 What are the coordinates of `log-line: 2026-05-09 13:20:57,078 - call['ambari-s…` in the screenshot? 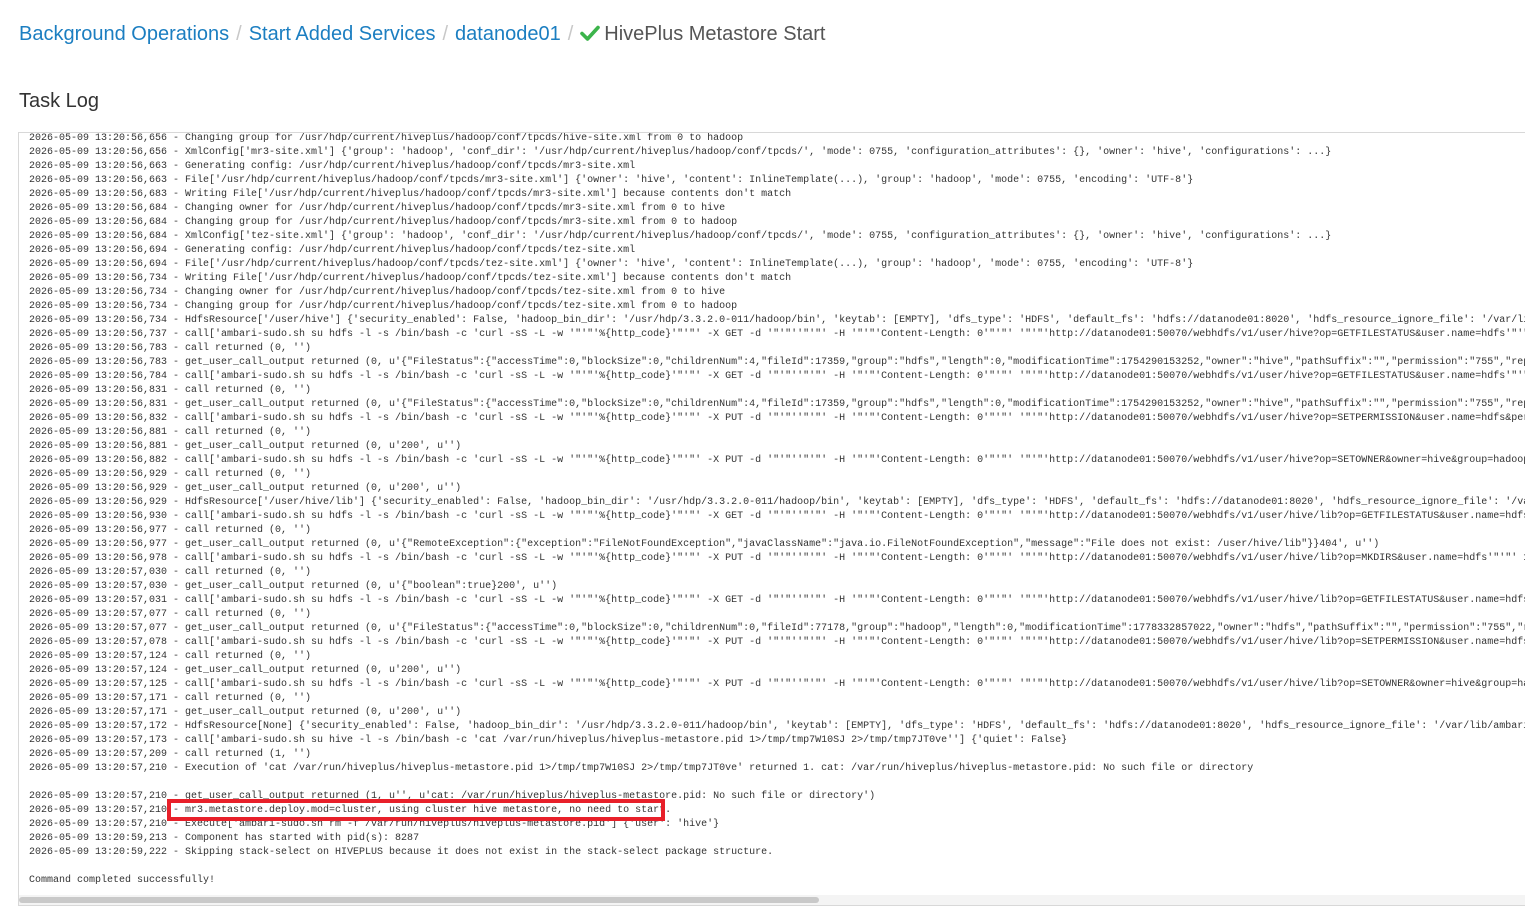 It's located at (777, 642).